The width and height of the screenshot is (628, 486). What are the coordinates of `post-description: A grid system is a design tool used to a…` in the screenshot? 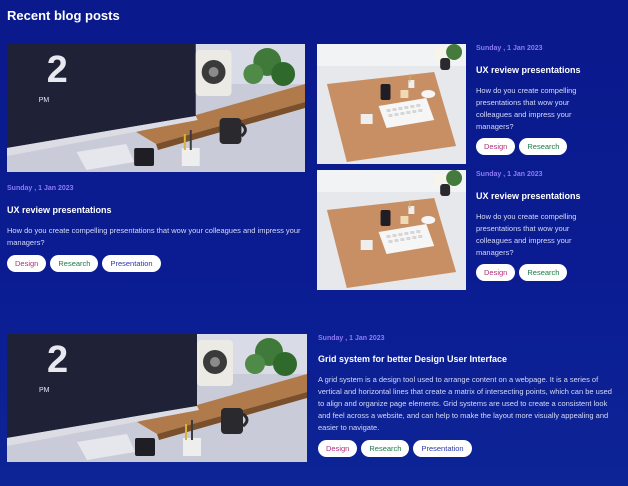 It's located at (465, 403).